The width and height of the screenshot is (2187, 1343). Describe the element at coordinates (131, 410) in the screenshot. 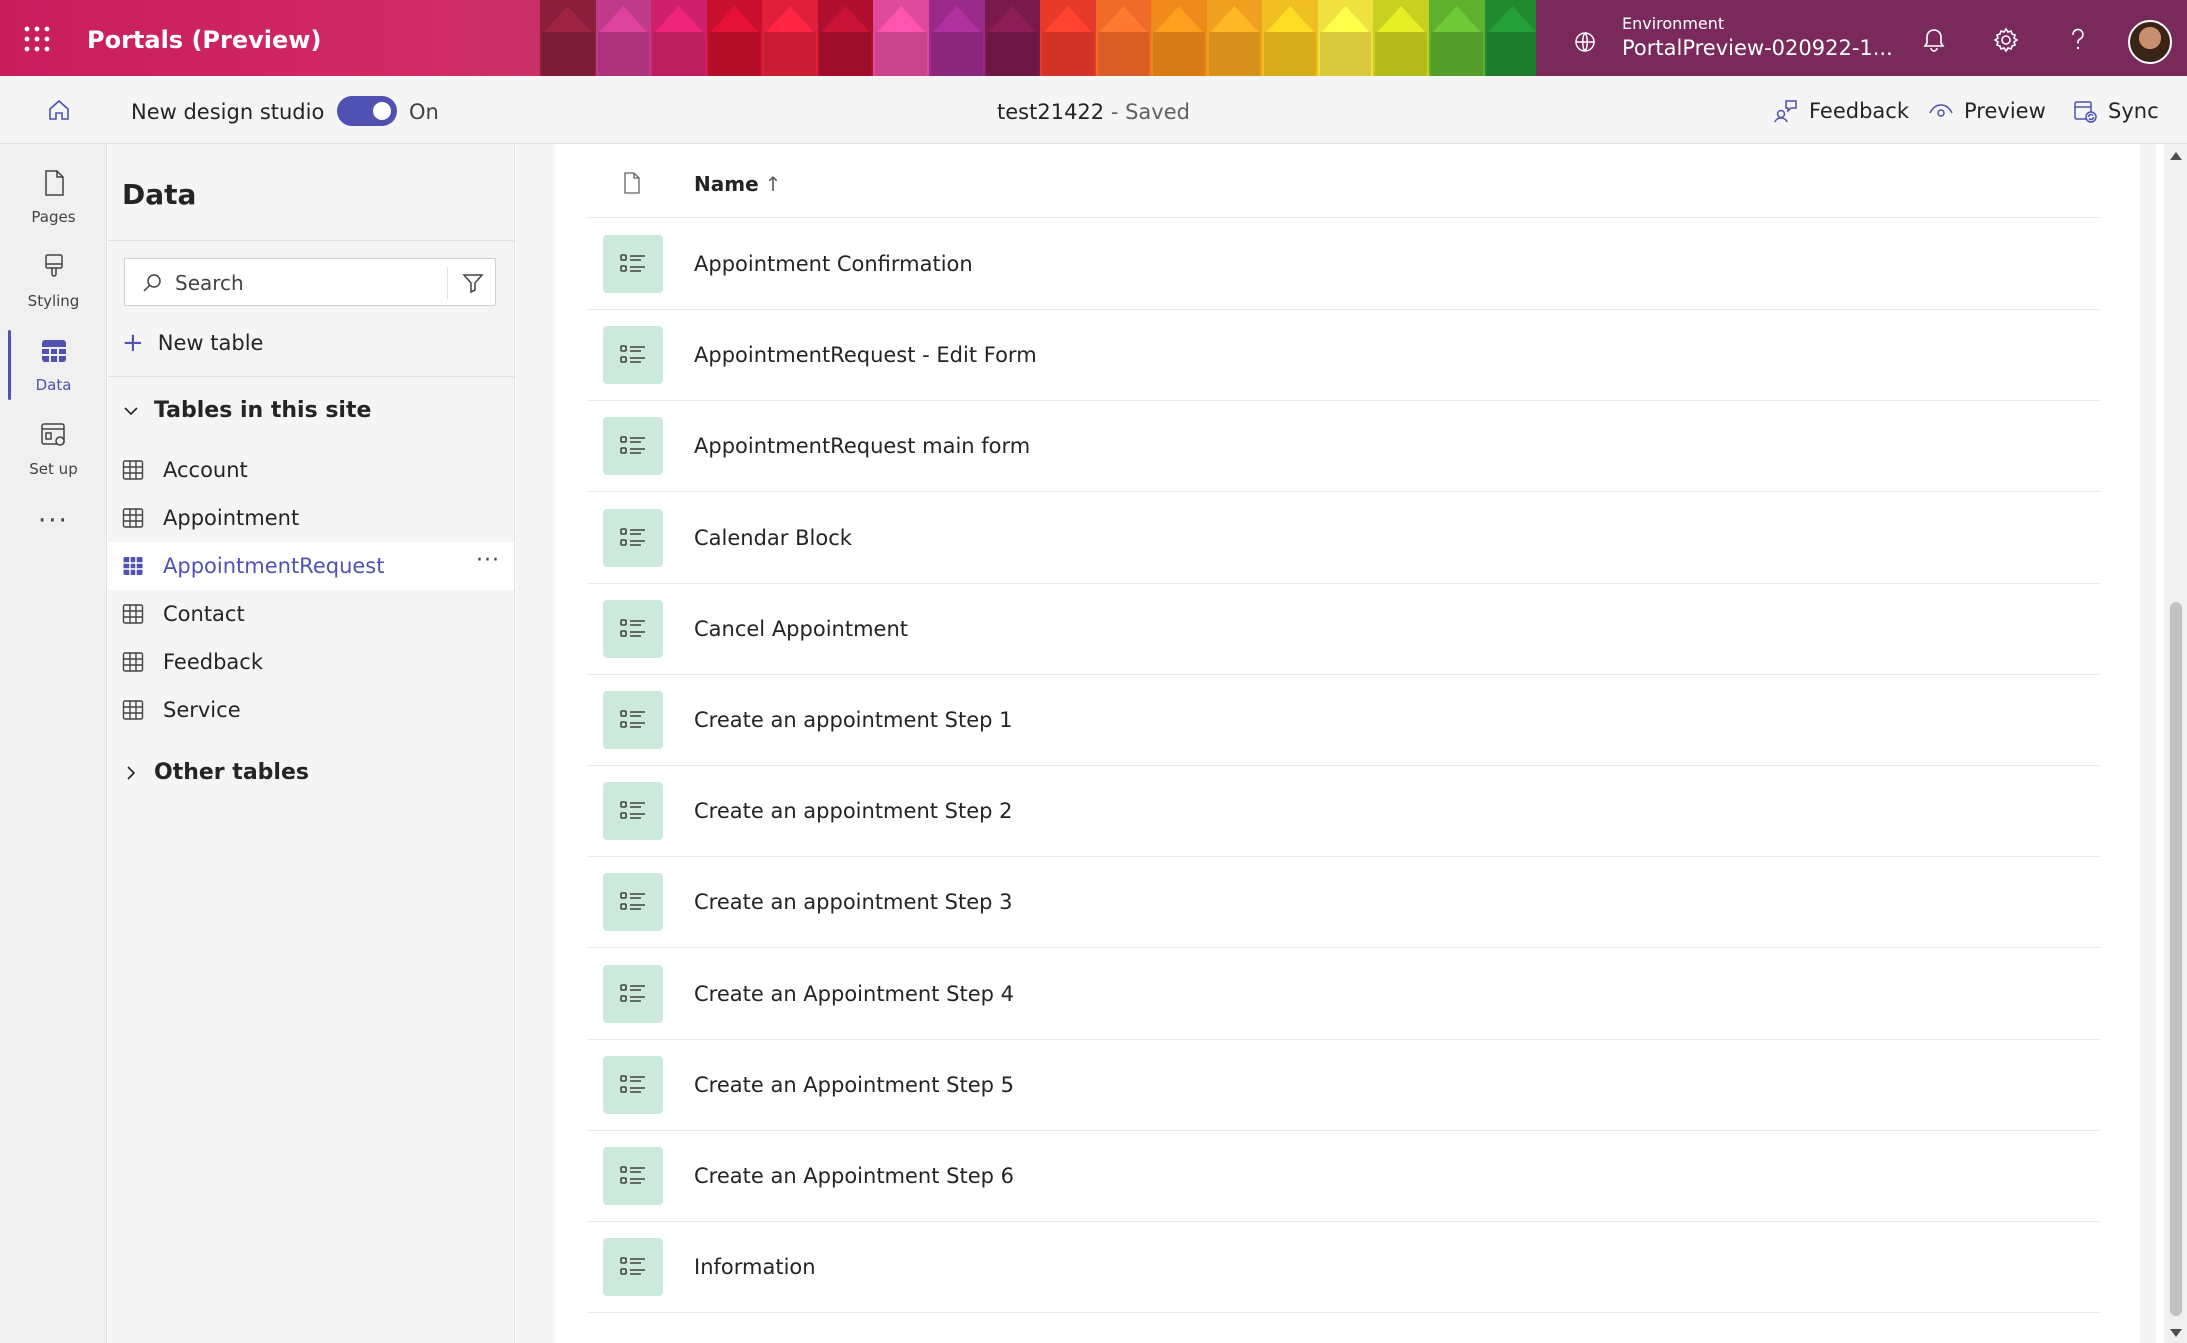

I see `chevron-down-icon` at that location.